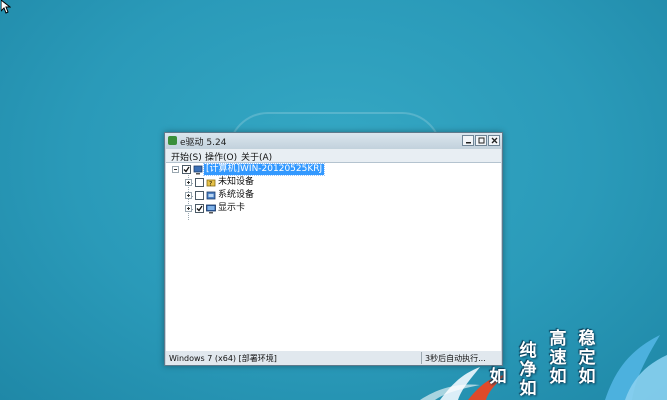 The width and height of the screenshot is (667, 400). I want to click on display-card-icon, so click(211, 209).